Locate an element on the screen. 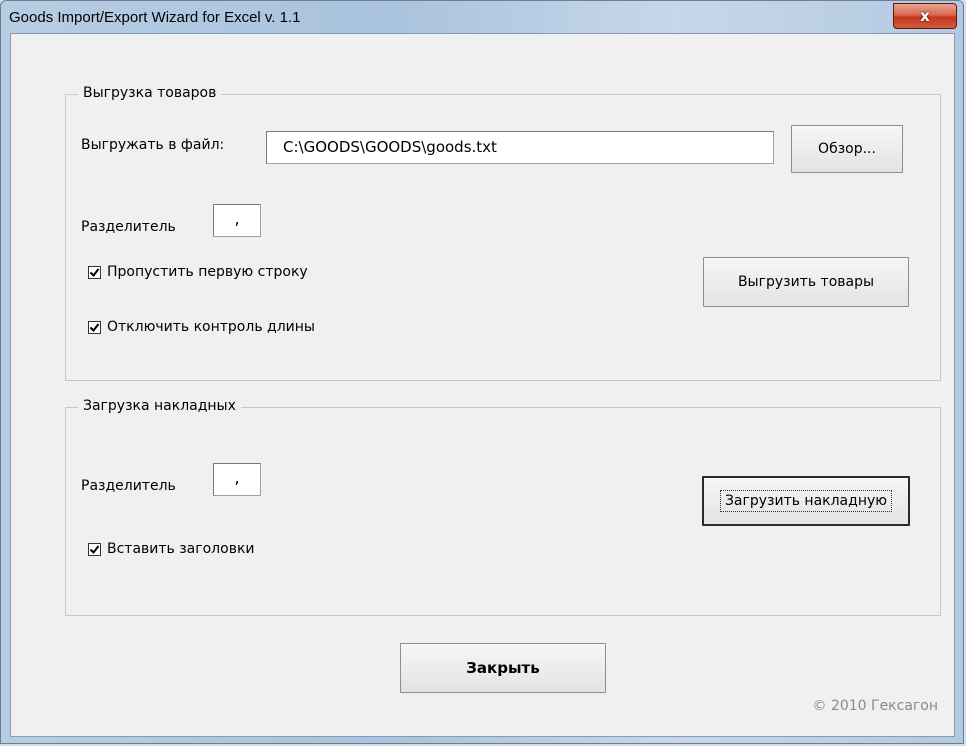  import-separator-label: Разделитель is located at coordinates (128, 486).